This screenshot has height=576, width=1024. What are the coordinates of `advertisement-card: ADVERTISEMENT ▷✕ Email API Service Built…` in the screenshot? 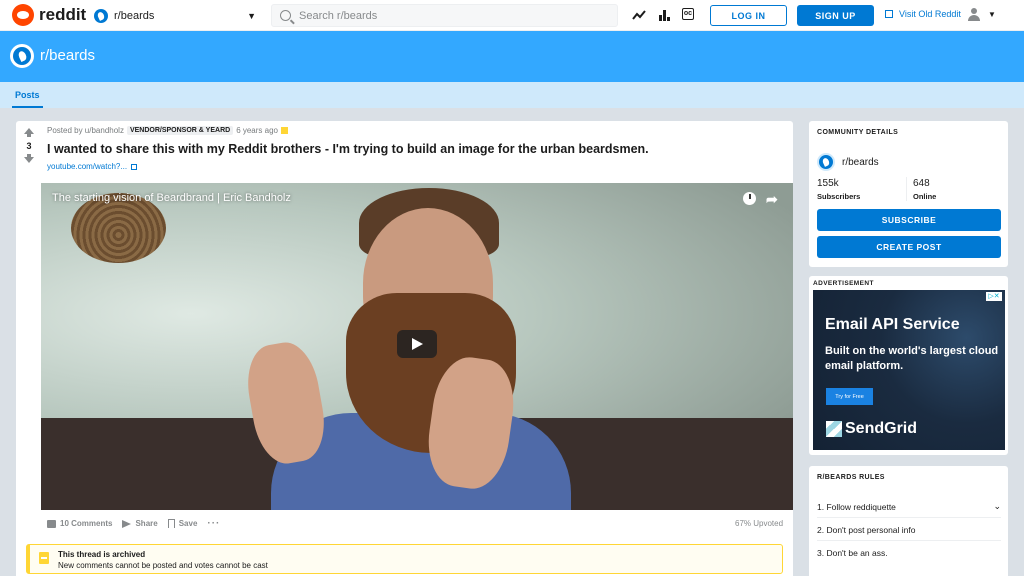 It's located at (908, 365).